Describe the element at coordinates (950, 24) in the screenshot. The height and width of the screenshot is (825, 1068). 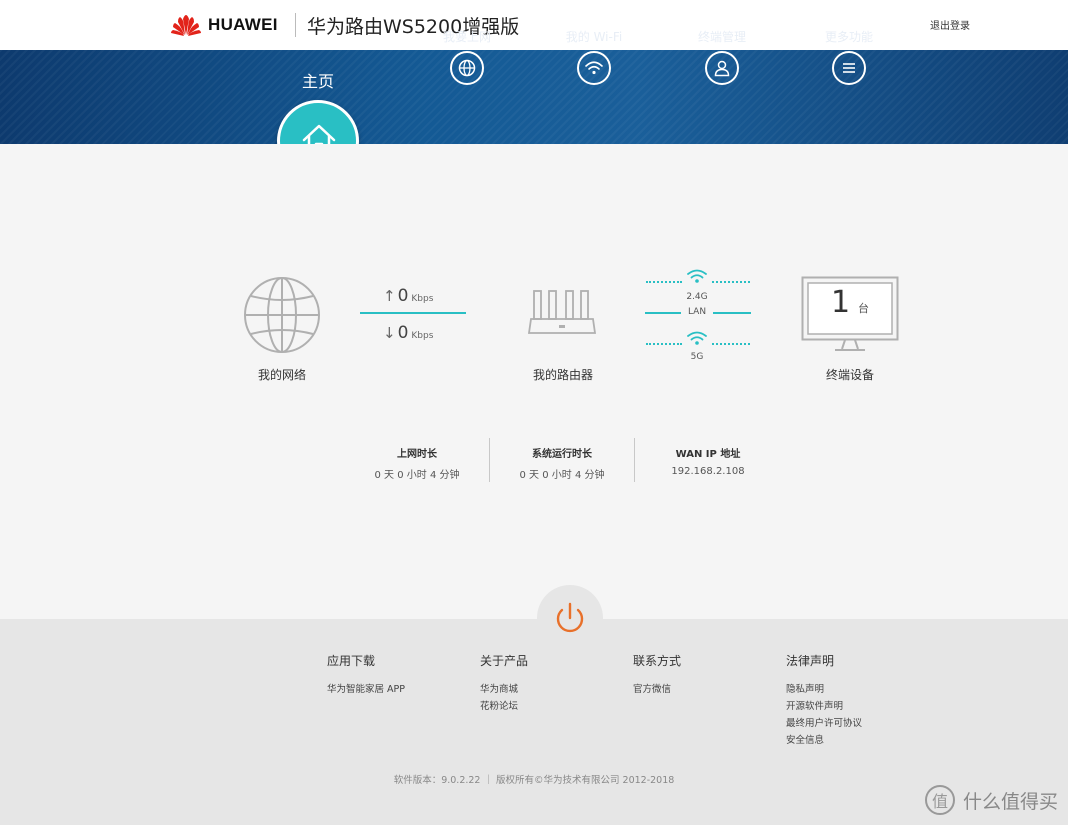
I see `logout-link: 退出登录` at that location.